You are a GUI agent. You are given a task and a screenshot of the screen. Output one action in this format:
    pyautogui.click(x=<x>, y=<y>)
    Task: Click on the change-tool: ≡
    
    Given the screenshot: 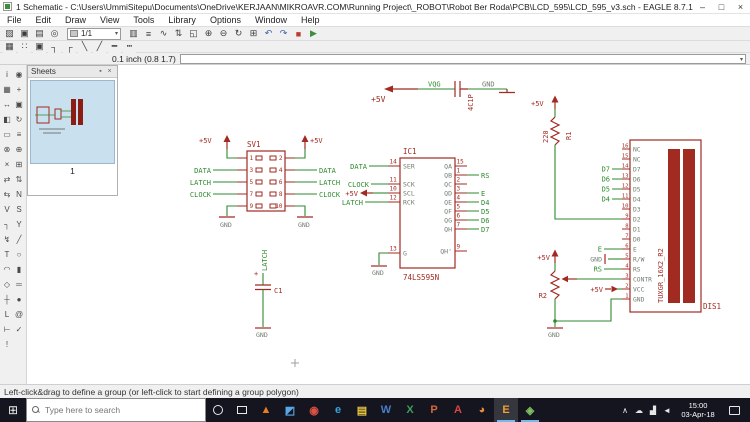 What is the action you would take?
    pyautogui.click(x=19, y=134)
    